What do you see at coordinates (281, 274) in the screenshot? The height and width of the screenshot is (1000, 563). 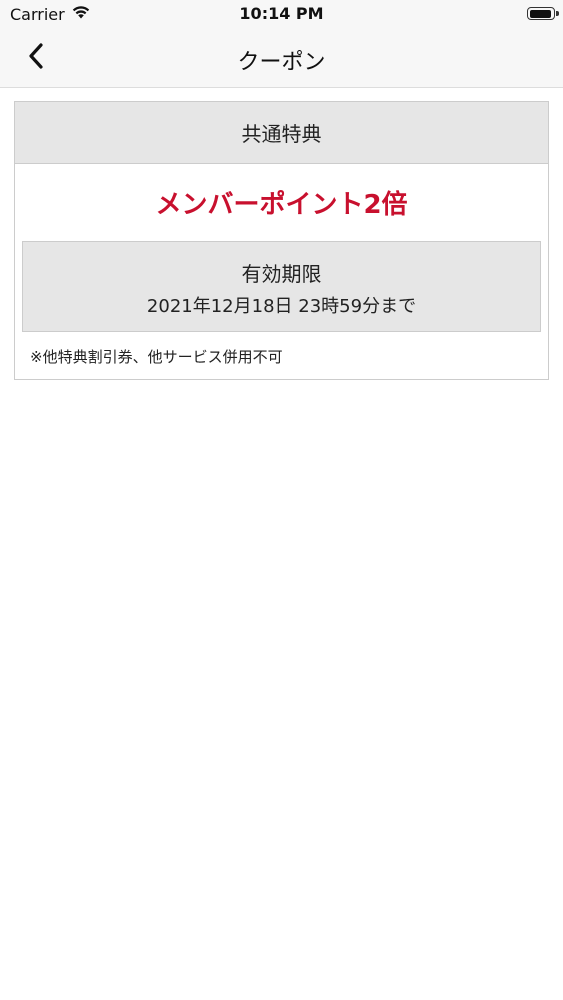 I see `expiry-label: 有効期限` at bounding box center [281, 274].